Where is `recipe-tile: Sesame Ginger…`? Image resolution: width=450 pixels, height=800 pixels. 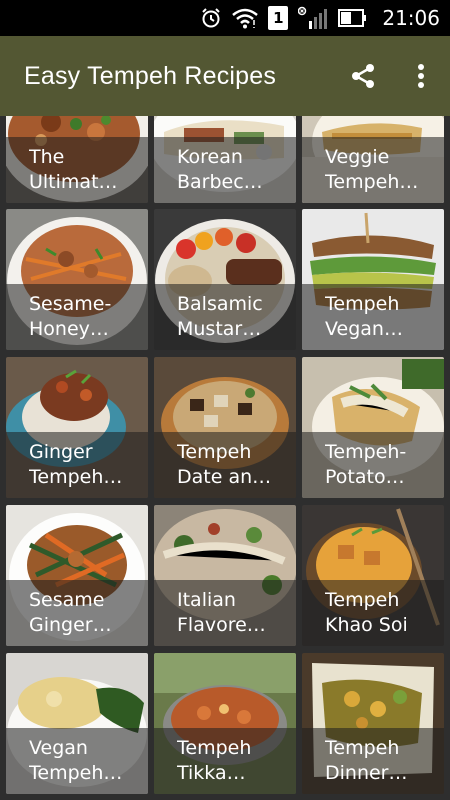 recipe-tile: Sesame Ginger… is located at coordinates (77, 575).